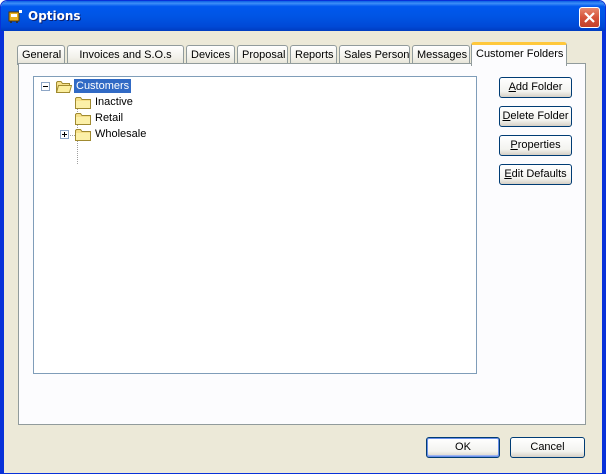 This screenshot has width=606, height=474. Describe the element at coordinates (313, 55) in the screenshot. I see `tab-reports: Reports` at that location.